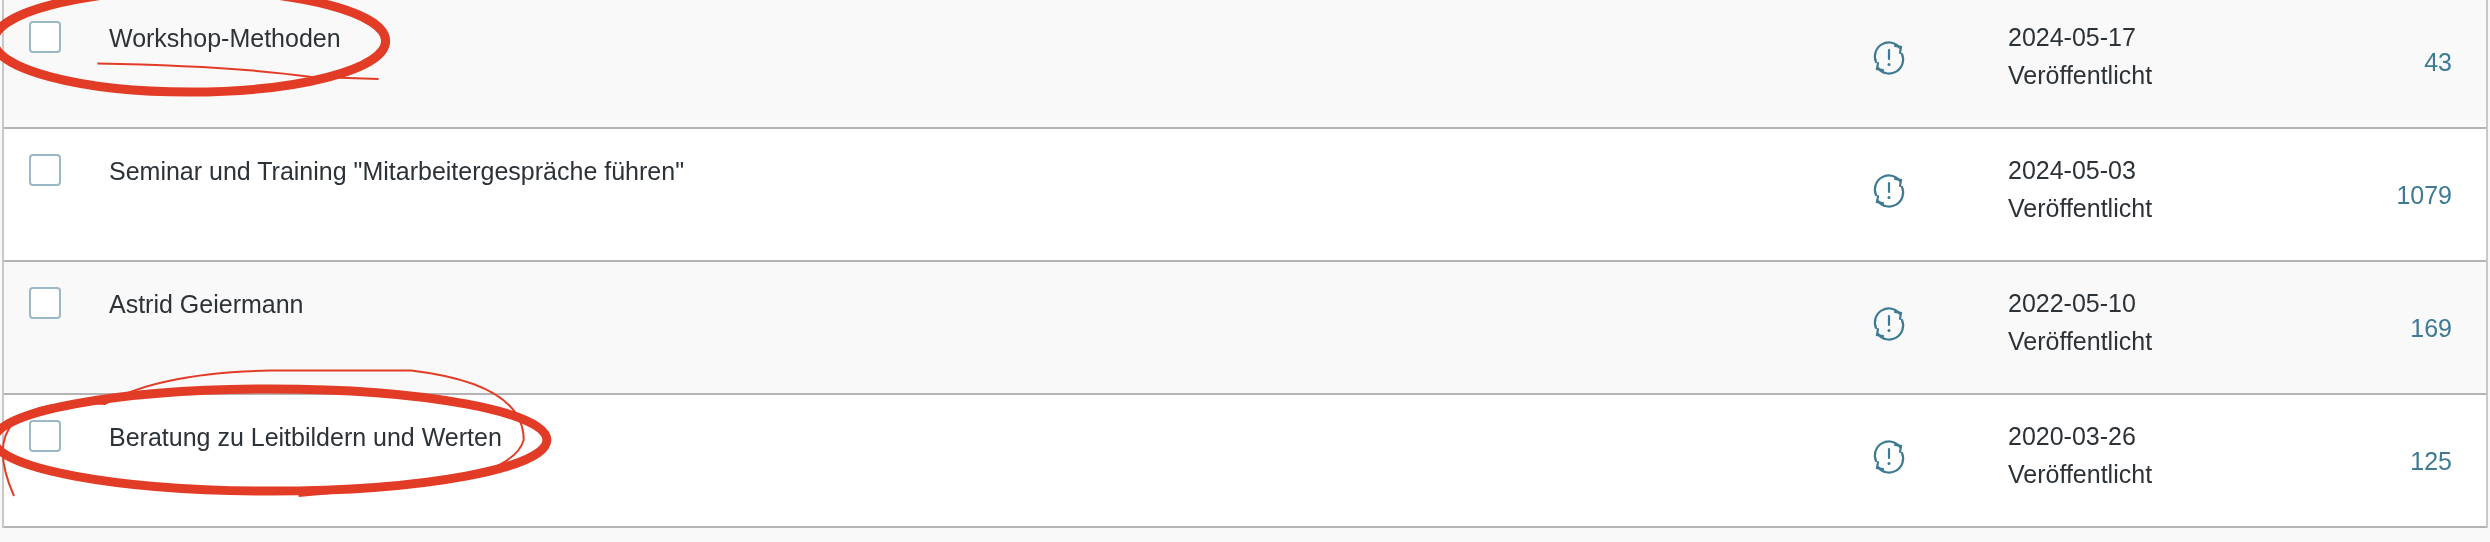  I want to click on count-link: 43, so click(2438, 62).